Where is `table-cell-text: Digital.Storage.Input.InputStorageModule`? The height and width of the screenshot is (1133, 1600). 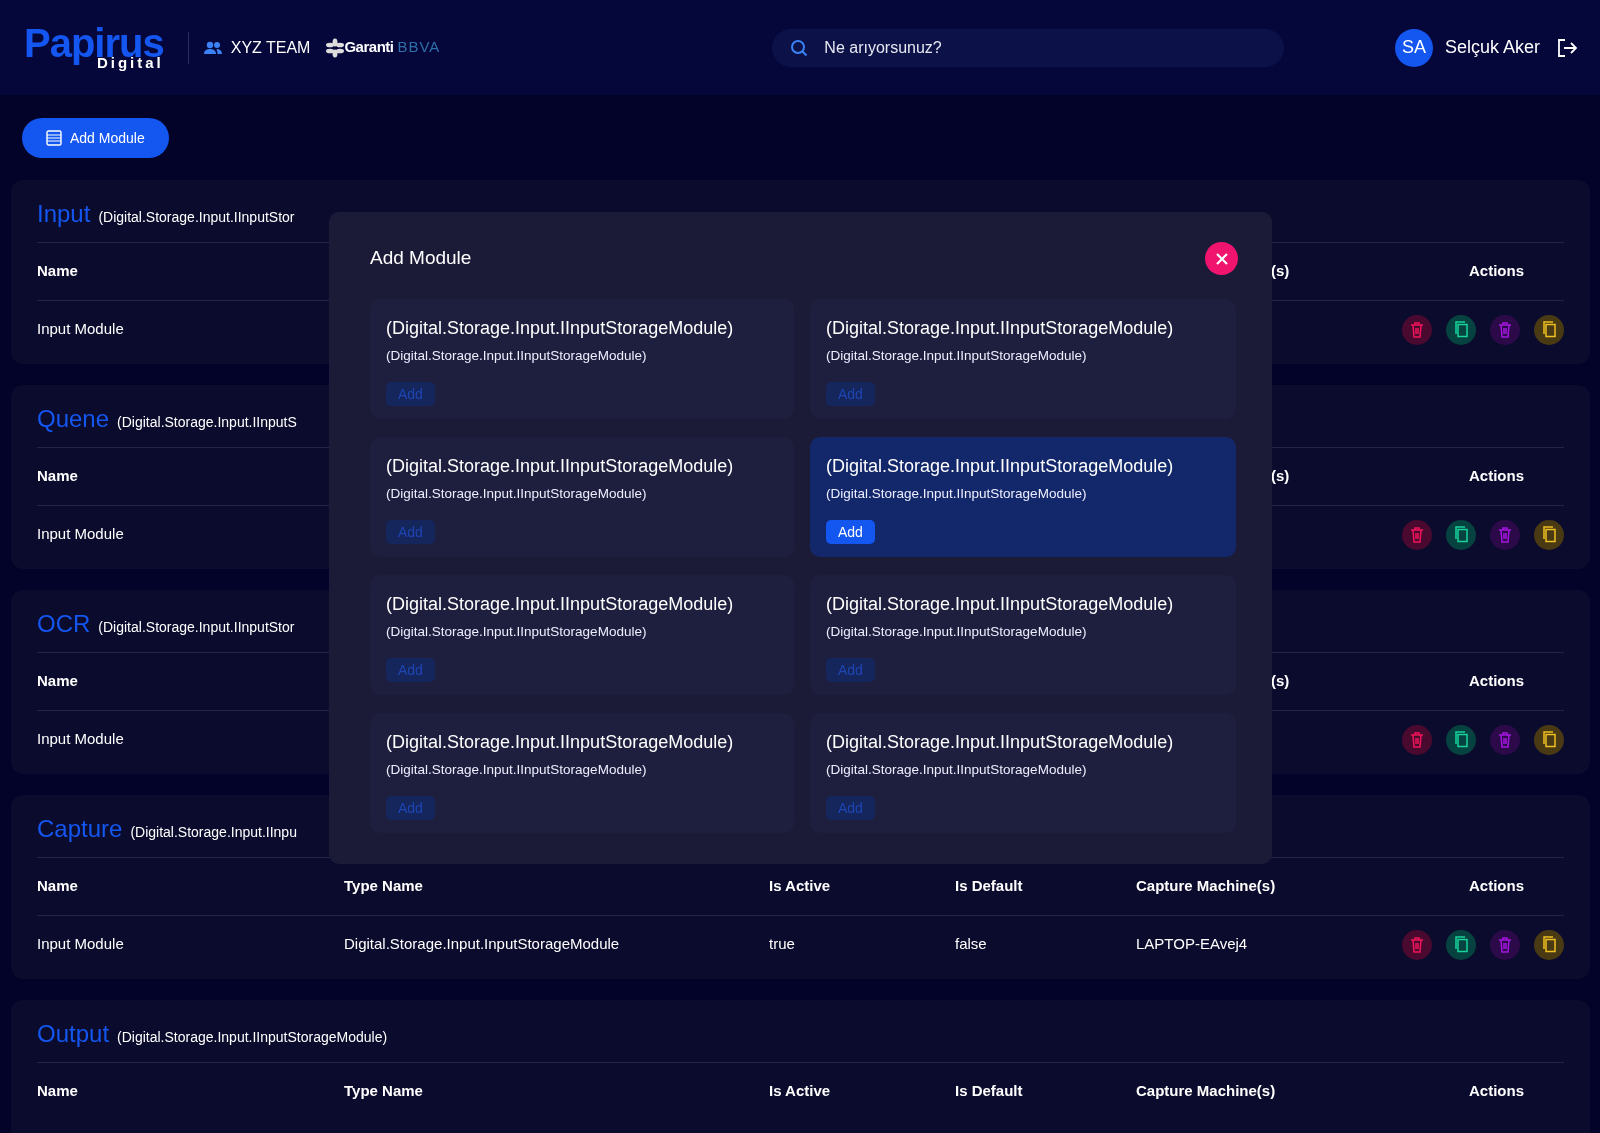 table-cell-text: Digital.Storage.Input.InputStorageModule is located at coordinates (482, 944).